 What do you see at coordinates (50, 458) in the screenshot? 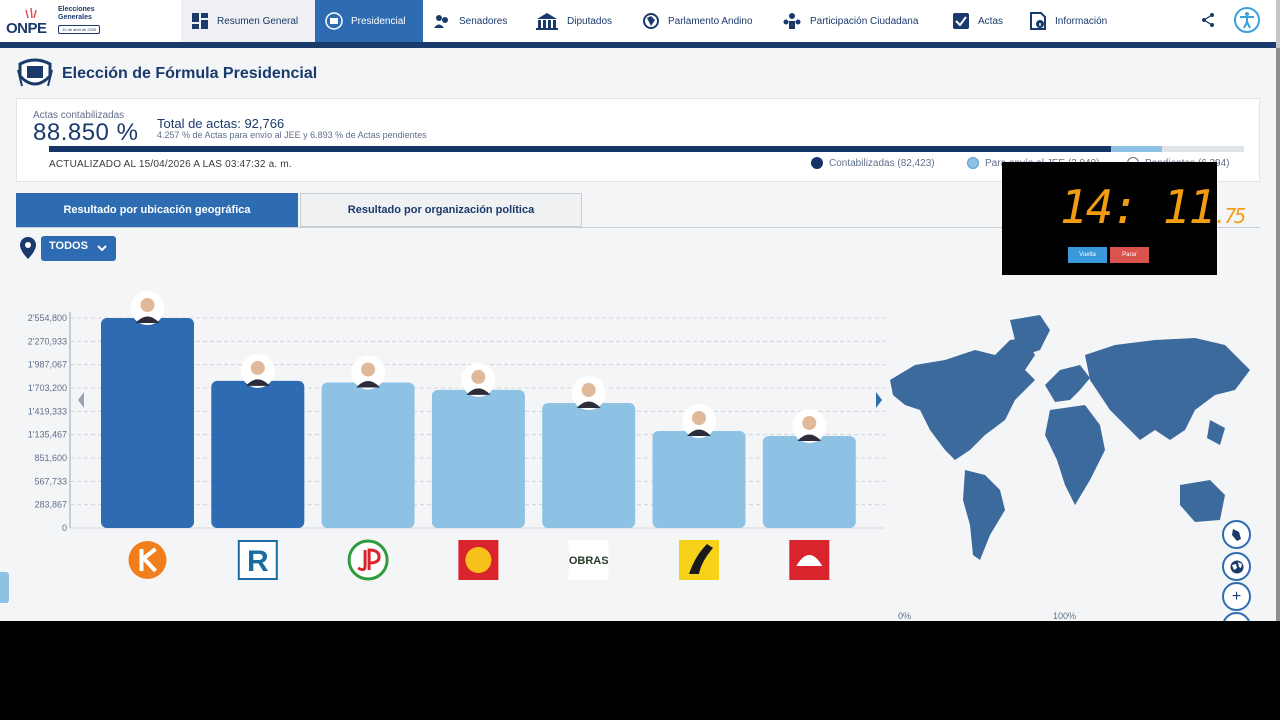
I see `y-tick-label: 851,600` at bounding box center [50, 458].